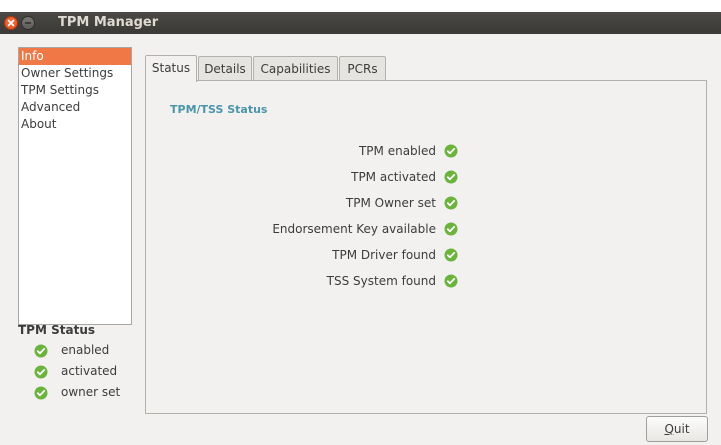 Image resolution: width=721 pixels, height=445 pixels. I want to click on quit-label: uit, so click(681, 429).